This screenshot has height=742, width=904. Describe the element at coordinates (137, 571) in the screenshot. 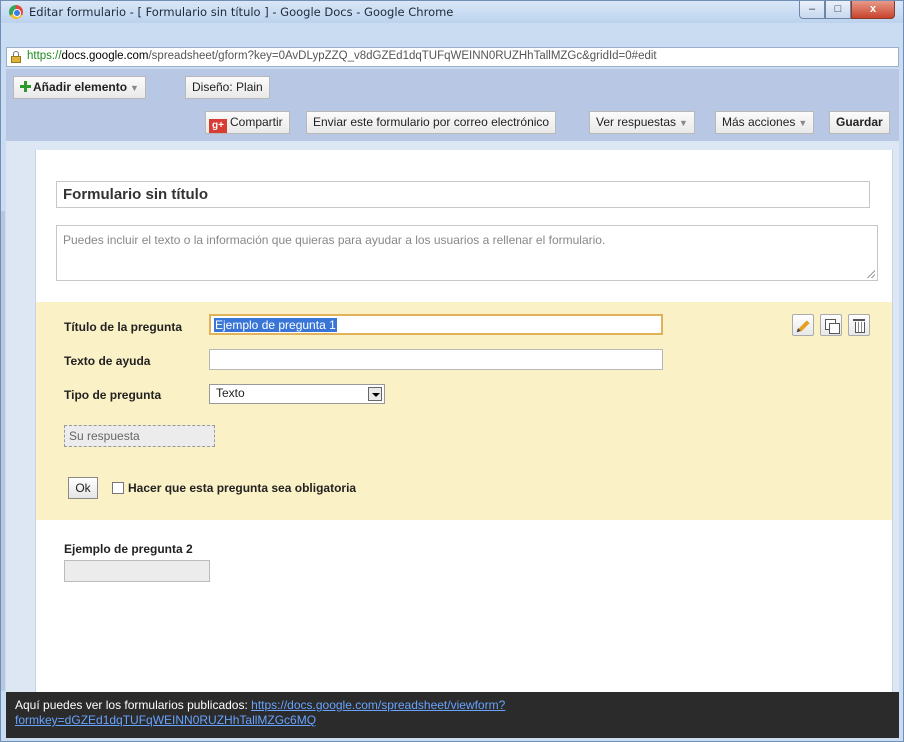

I see `question-2-answer-preview` at that location.